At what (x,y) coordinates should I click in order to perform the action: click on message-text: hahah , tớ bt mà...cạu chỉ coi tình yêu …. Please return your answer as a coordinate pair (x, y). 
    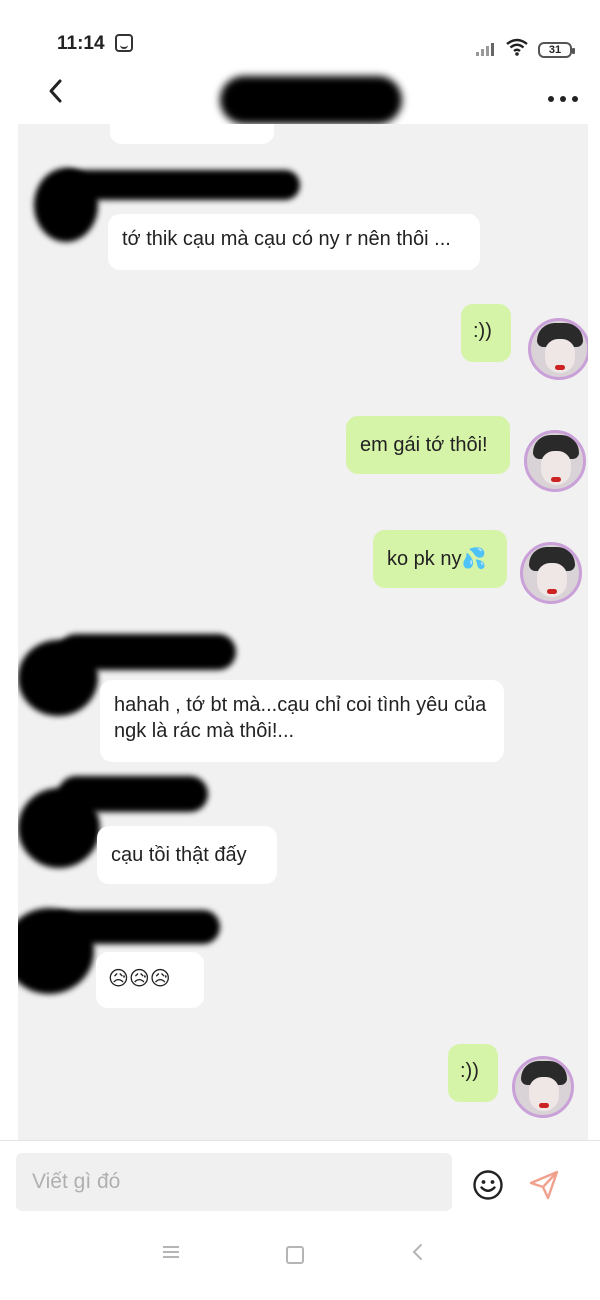
    Looking at the image, I should click on (300, 718).